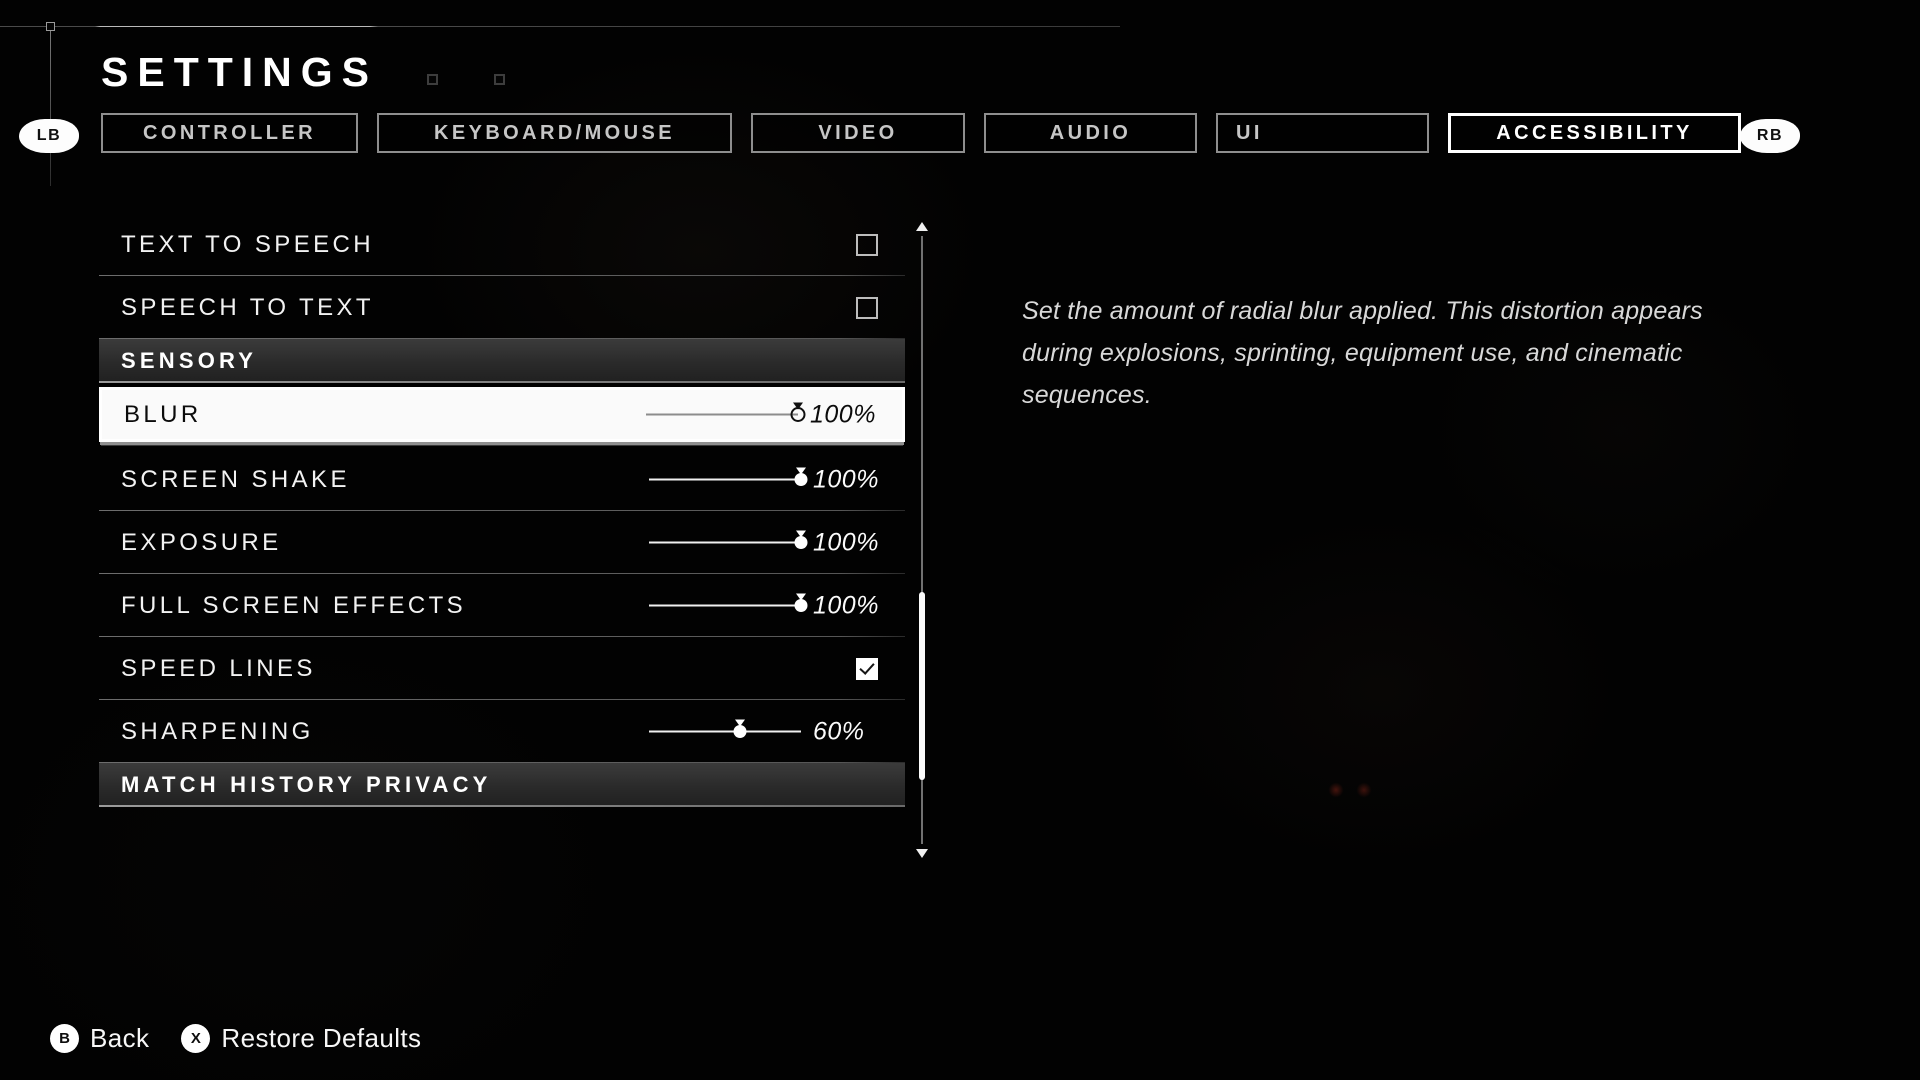 This screenshot has width=1920, height=1080. What do you see at coordinates (321, 1038) in the screenshot?
I see `restore-defaults-label: Restore Defaults` at bounding box center [321, 1038].